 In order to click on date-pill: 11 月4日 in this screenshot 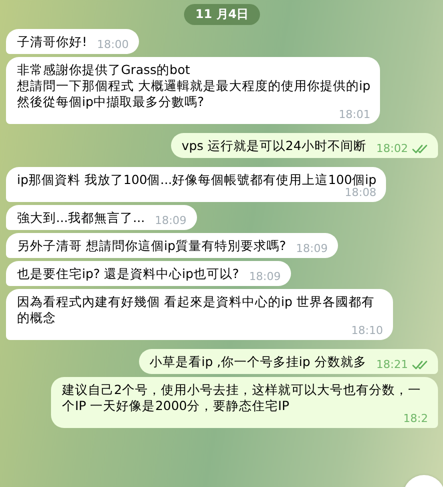, I will do `click(222, 14)`.